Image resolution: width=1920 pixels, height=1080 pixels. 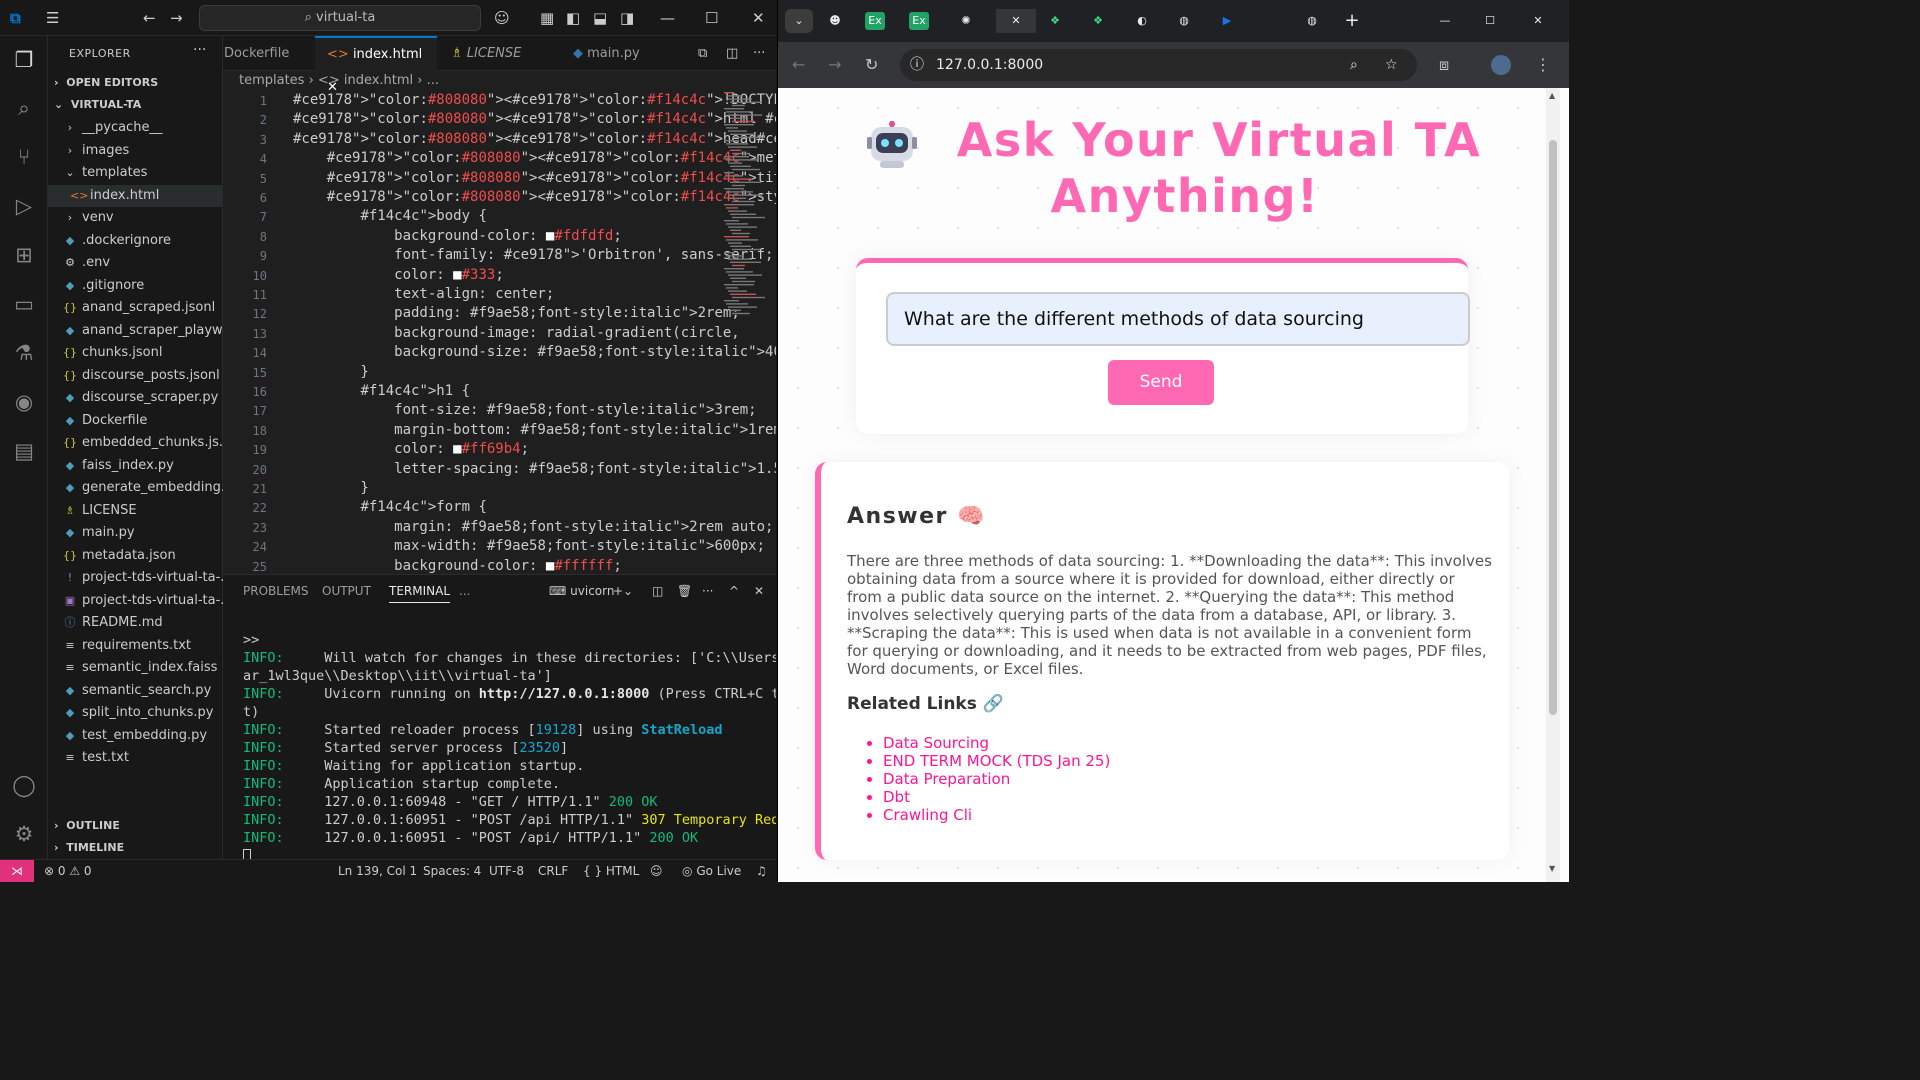 What do you see at coordinates (135, 691) in the screenshot?
I see `tree-item: ◆ semantic_search.py` at bounding box center [135, 691].